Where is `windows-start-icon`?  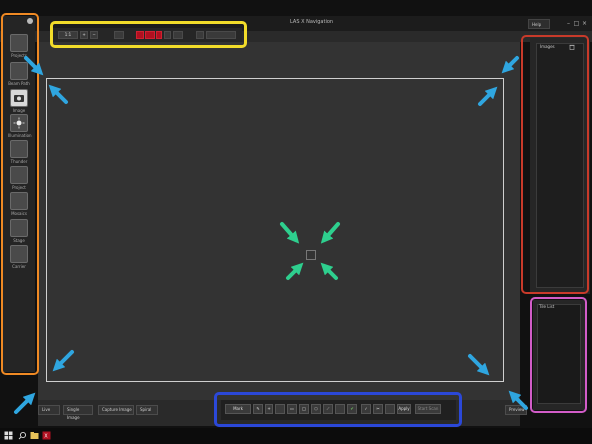 windows-start-icon is located at coordinates (8, 435).